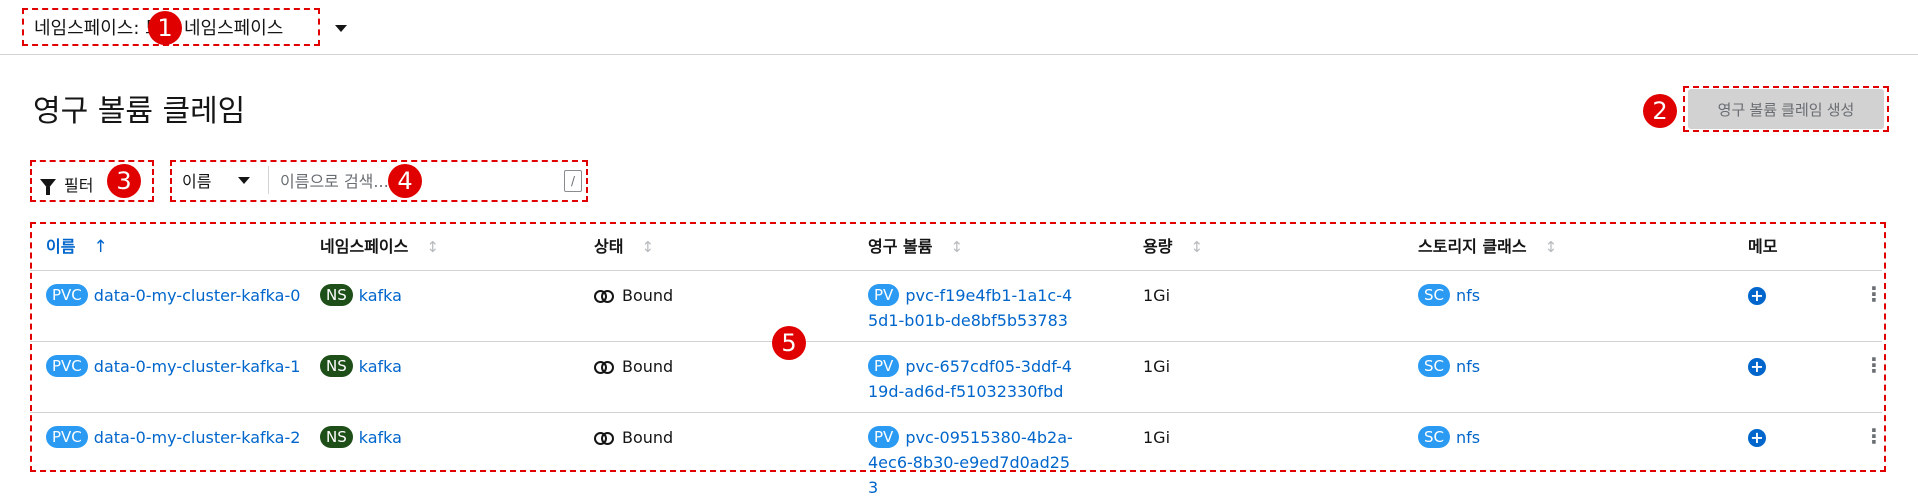  Describe the element at coordinates (959, 54) in the screenshot. I see `topbar-divider` at that location.